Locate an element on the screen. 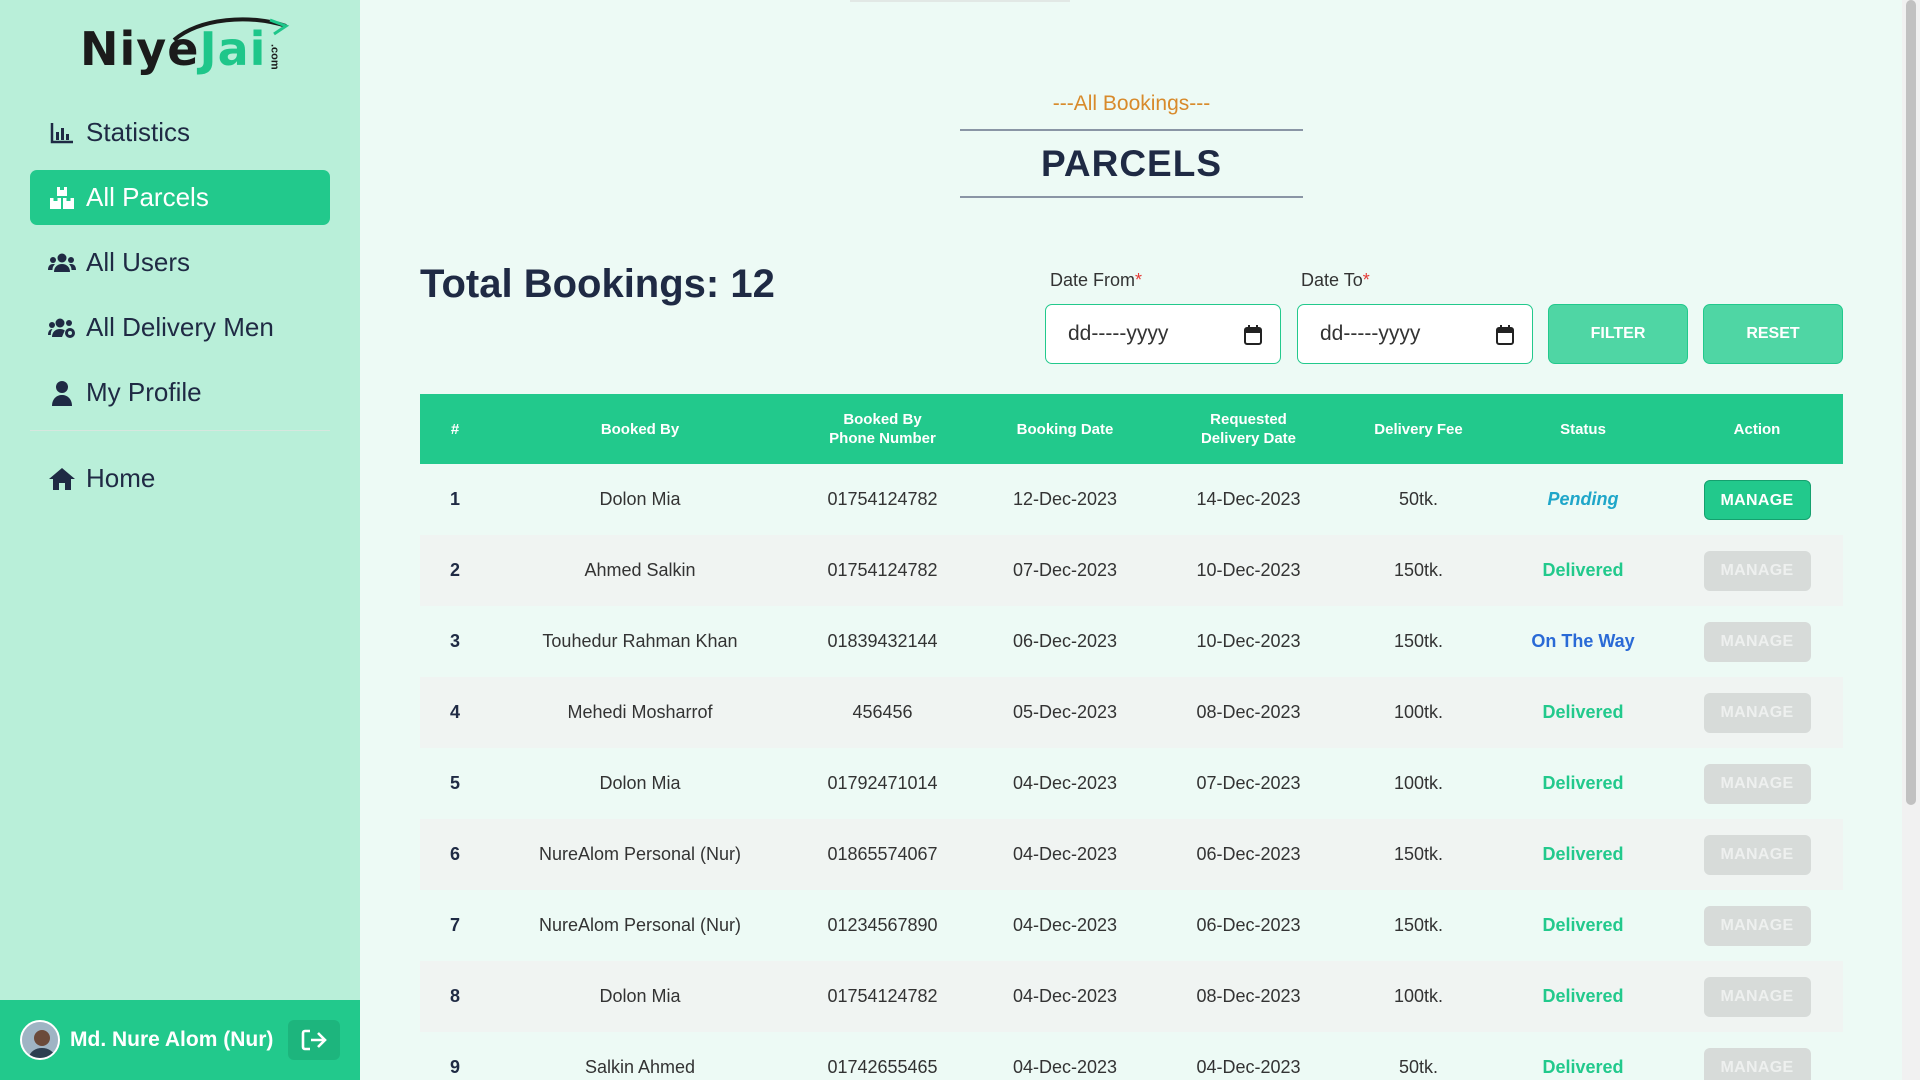 This screenshot has width=1920, height=1080. avatar is located at coordinates (40, 1040).